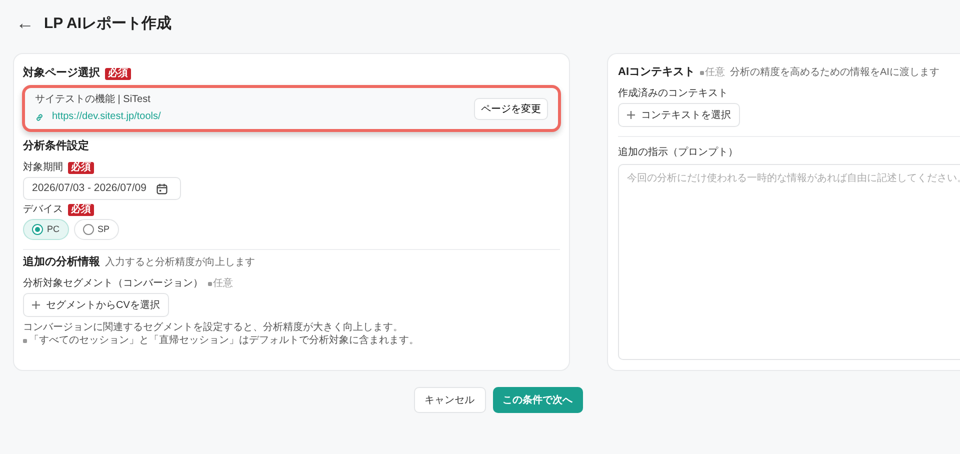 This screenshot has height=454, width=960. I want to click on field-label: 対象期間, so click(43, 168).